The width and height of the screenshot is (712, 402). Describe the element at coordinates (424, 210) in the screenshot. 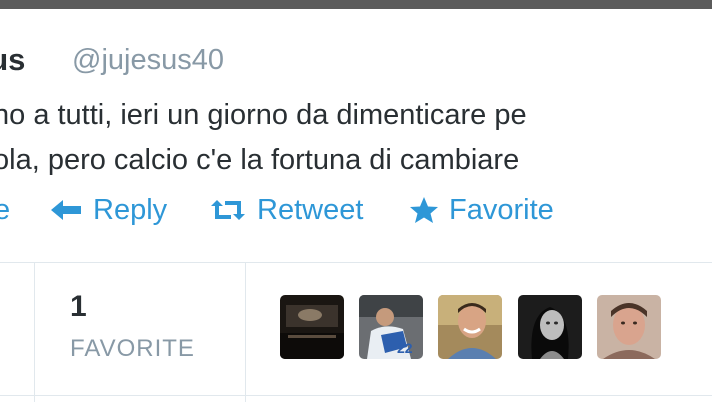

I see `star-icon` at that location.